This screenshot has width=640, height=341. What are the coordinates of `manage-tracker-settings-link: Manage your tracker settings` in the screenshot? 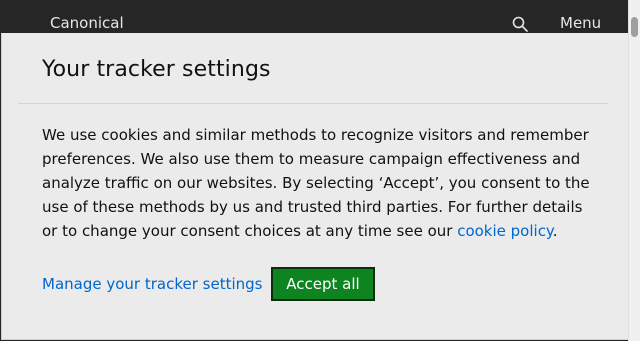 It's located at (152, 284).